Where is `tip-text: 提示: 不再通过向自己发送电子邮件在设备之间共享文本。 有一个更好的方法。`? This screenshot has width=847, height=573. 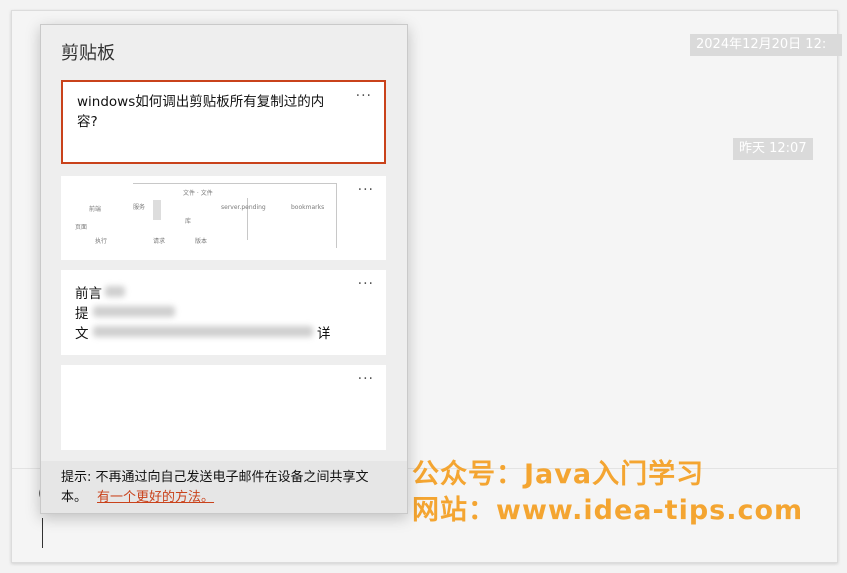
tip-text: 提示: 不再通过向自己发送电子邮件在设备之间共享文本。 有一个更好的方法。 is located at coordinates (226, 488).